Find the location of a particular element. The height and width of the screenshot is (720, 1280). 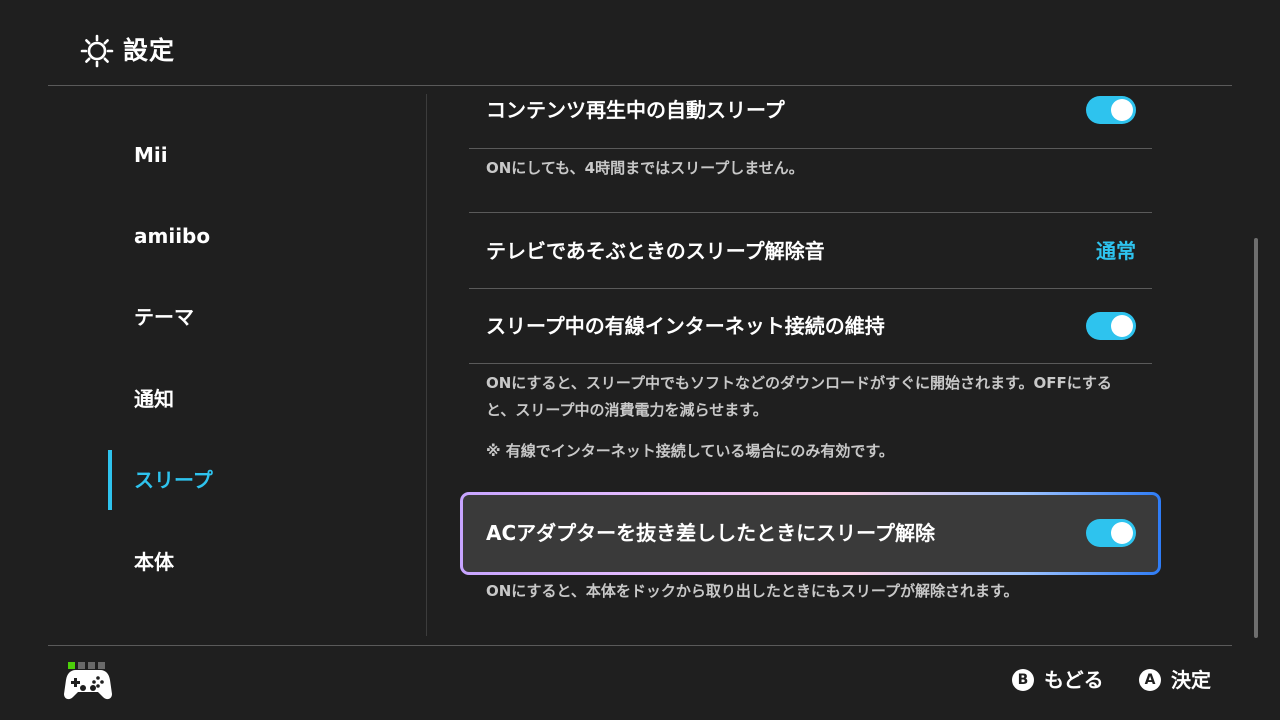

a-button-icon: A is located at coordinates (1150, 679).